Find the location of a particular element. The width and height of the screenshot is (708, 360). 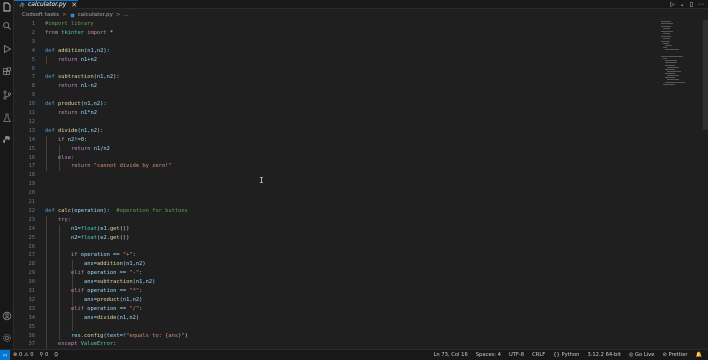

line-number: 31 is located at coordinates (32, 291).